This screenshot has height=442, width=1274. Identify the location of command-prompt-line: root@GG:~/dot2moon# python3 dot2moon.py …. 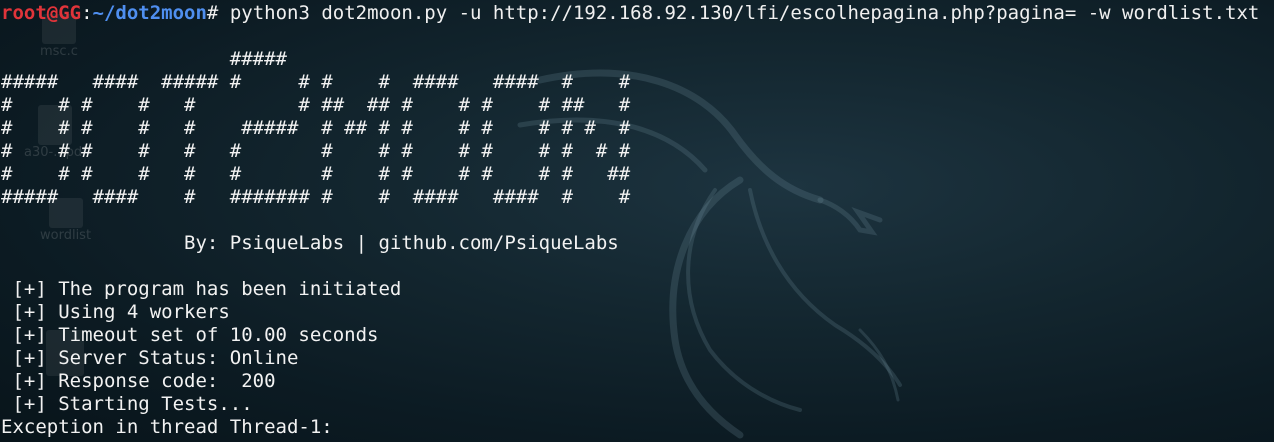
(630, 13).